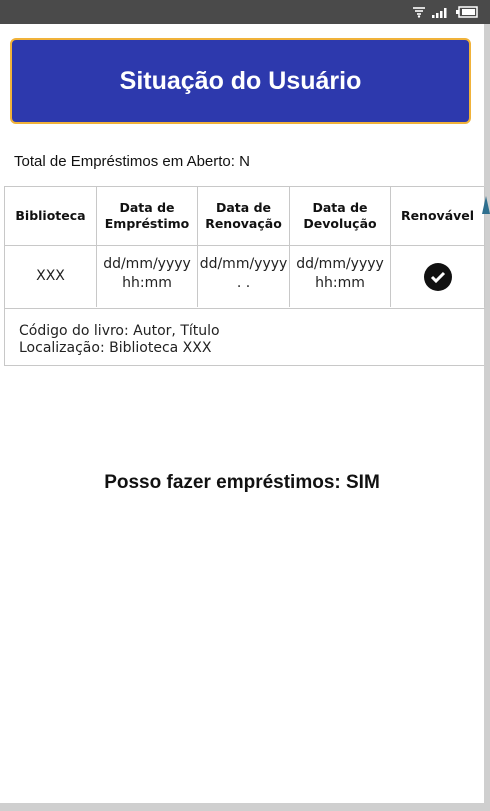 The height and width of the screenshot is (811, 490). Describe the element at coordinates (242, 482) in the screenshot. I see `can-loan-status: Posso fazer empréstimos: SIM` at that location.